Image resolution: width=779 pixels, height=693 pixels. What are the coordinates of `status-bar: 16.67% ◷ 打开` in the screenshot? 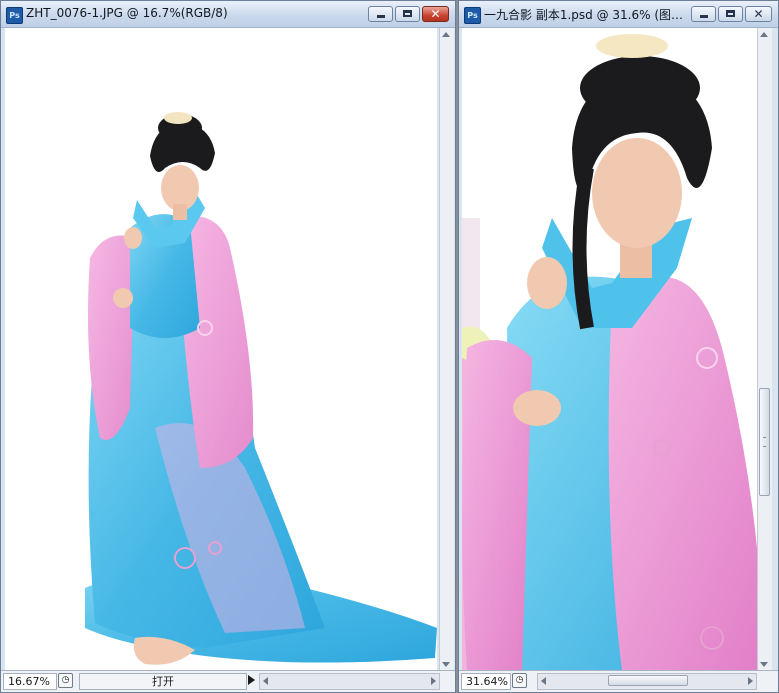 It's located at (228, 681).